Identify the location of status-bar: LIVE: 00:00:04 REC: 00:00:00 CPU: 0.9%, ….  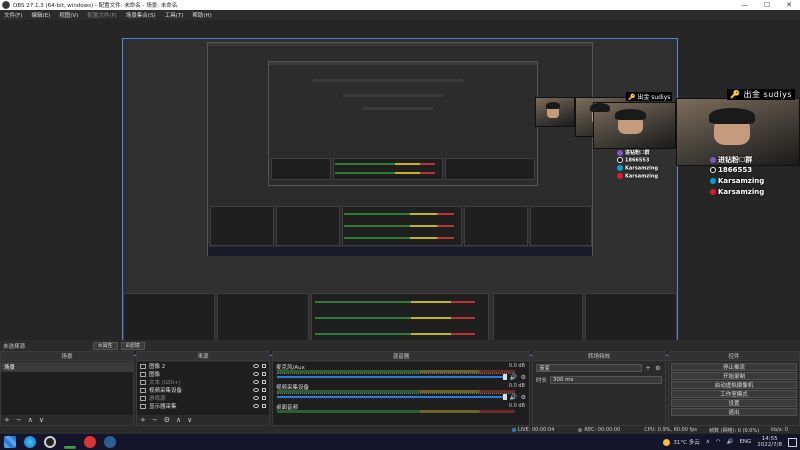
(400, 430).